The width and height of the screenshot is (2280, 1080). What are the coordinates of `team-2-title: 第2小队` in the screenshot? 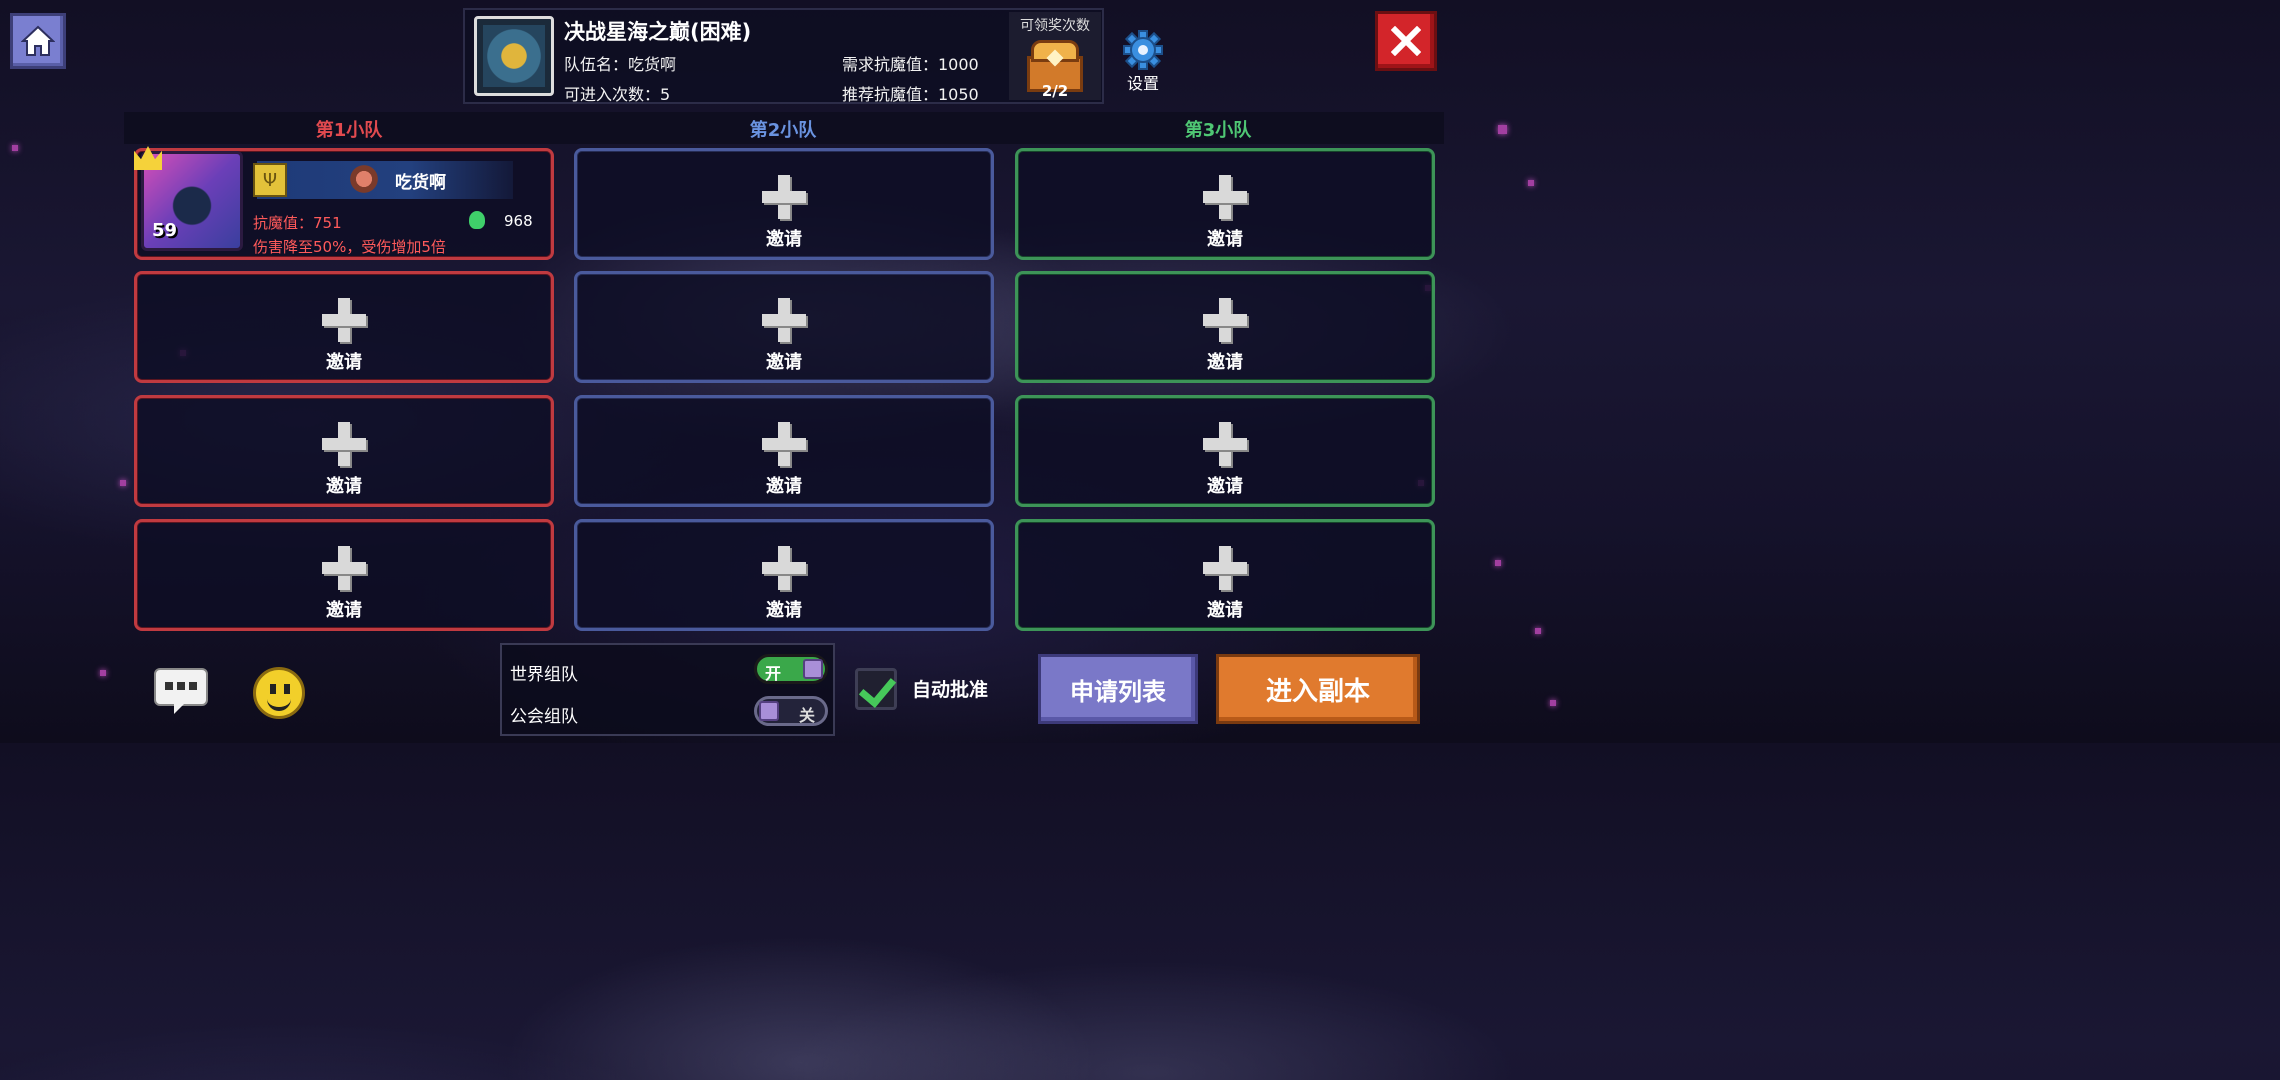 It's located at (783, 130).